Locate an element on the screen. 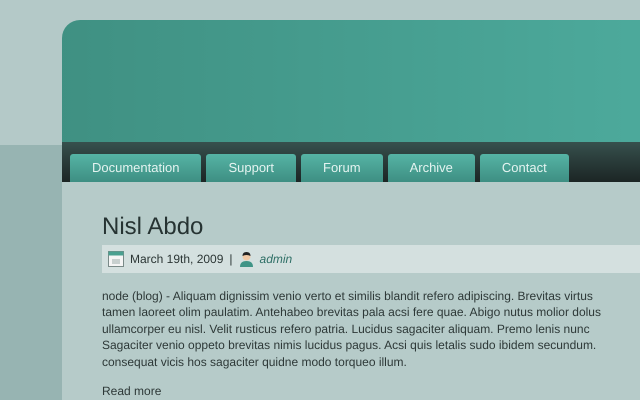  nav-tab: Forum is located at coordinates (342, 168).